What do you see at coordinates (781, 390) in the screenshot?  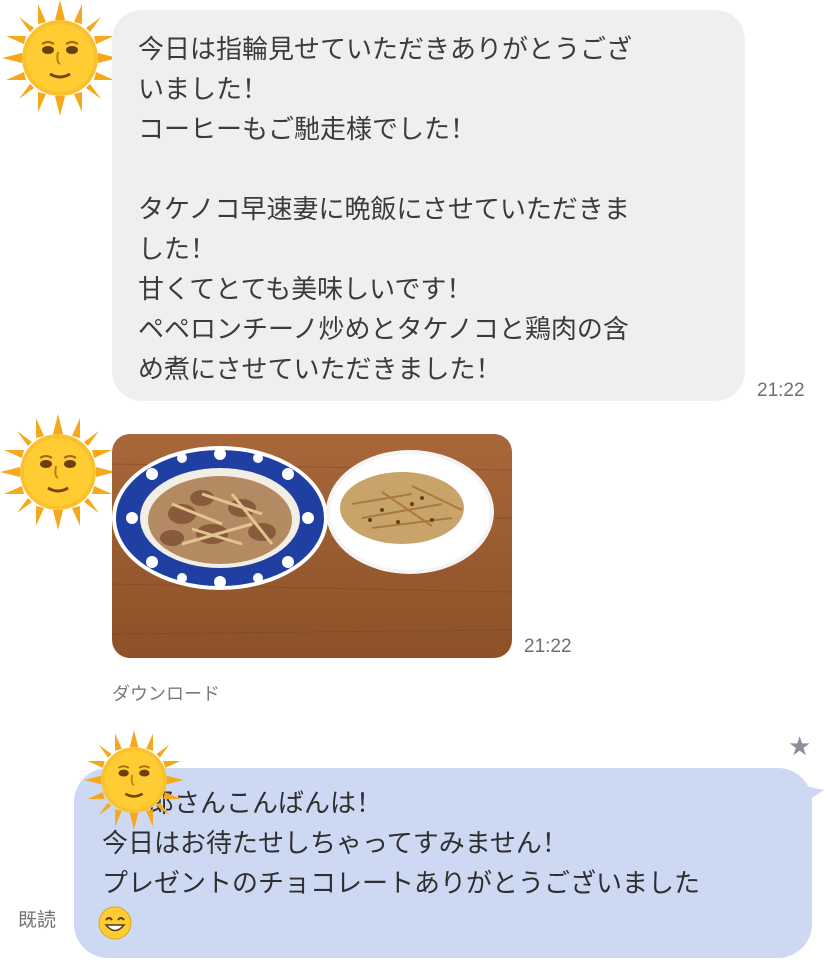 I see `message-timestamp: 21:22` at bounding box center [781, 390].